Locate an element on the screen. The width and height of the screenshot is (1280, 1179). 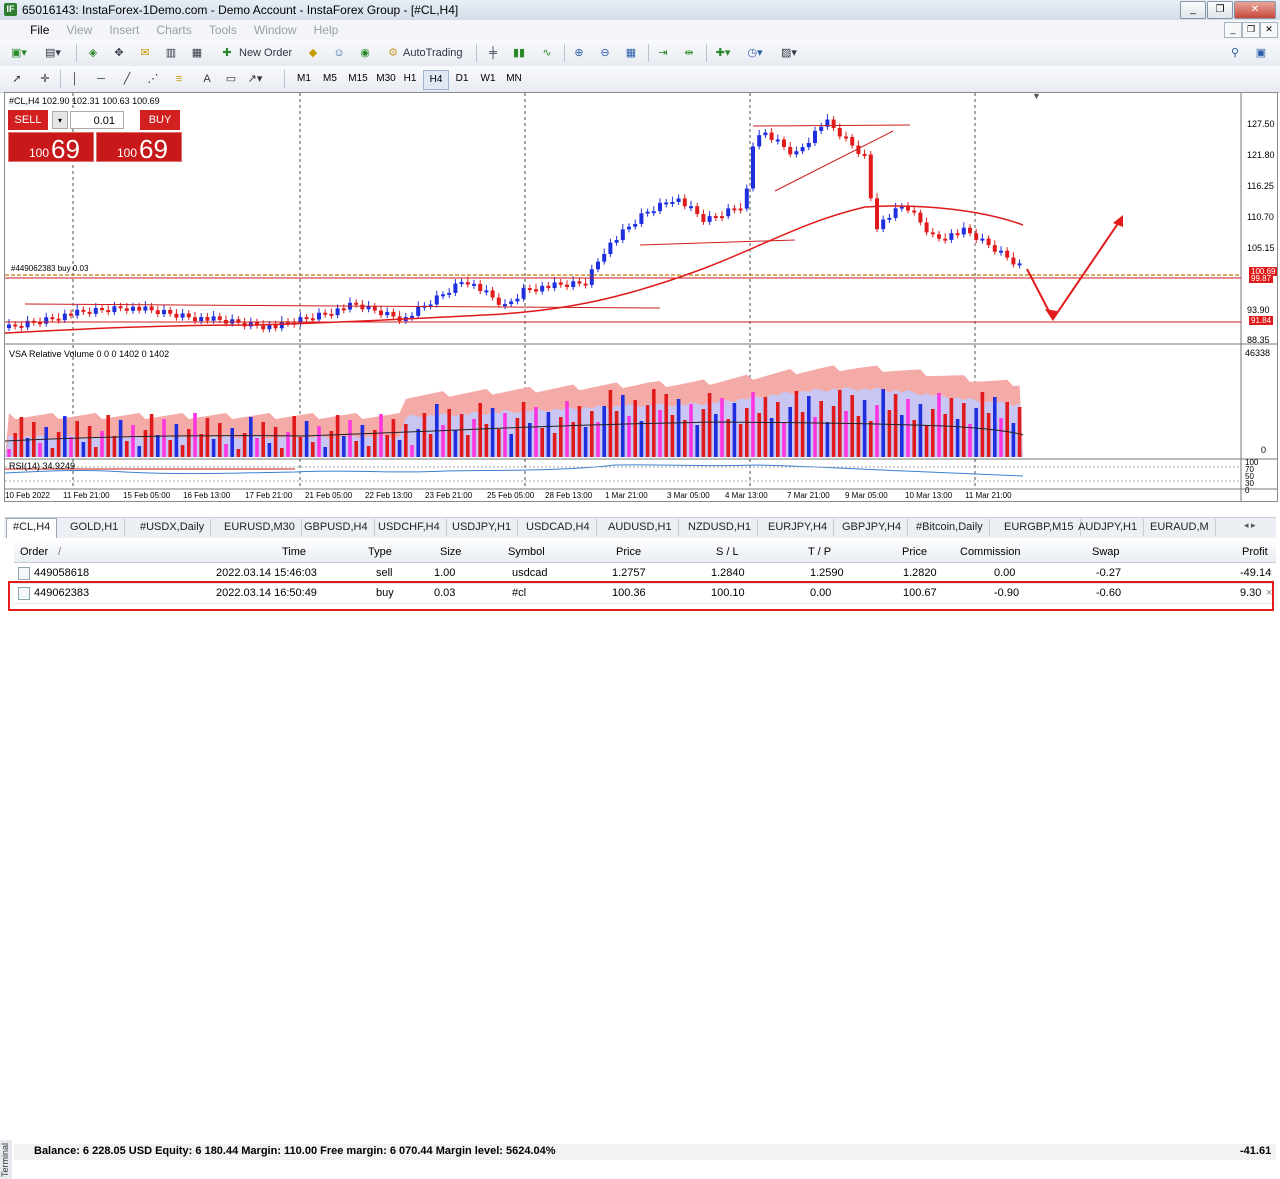
chart-tab: #CL,H4 is located at coordinates (32, 528).